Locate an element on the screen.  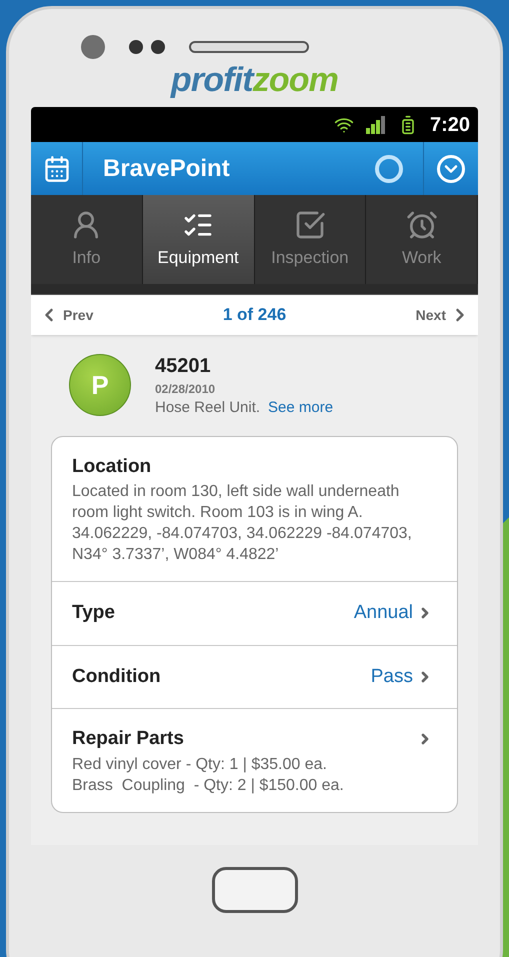
detail-label: Location is located at coordinates (112, 466).